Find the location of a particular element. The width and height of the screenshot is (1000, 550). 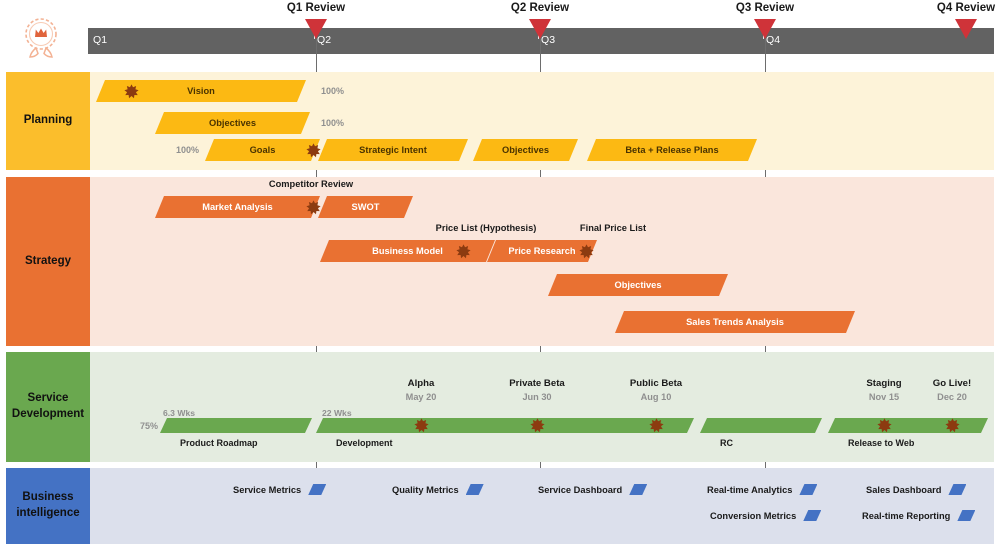

milestone-label: Final Price List is located at coordinates (613, 228).